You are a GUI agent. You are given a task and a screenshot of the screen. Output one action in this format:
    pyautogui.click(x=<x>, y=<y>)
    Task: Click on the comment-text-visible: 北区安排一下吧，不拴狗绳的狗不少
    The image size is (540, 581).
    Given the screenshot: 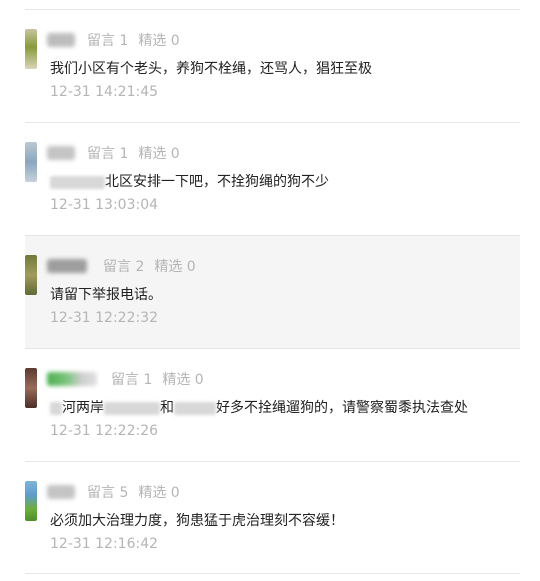 What is the action you would take?
    pyautogui.click(x=217, y=182)
    